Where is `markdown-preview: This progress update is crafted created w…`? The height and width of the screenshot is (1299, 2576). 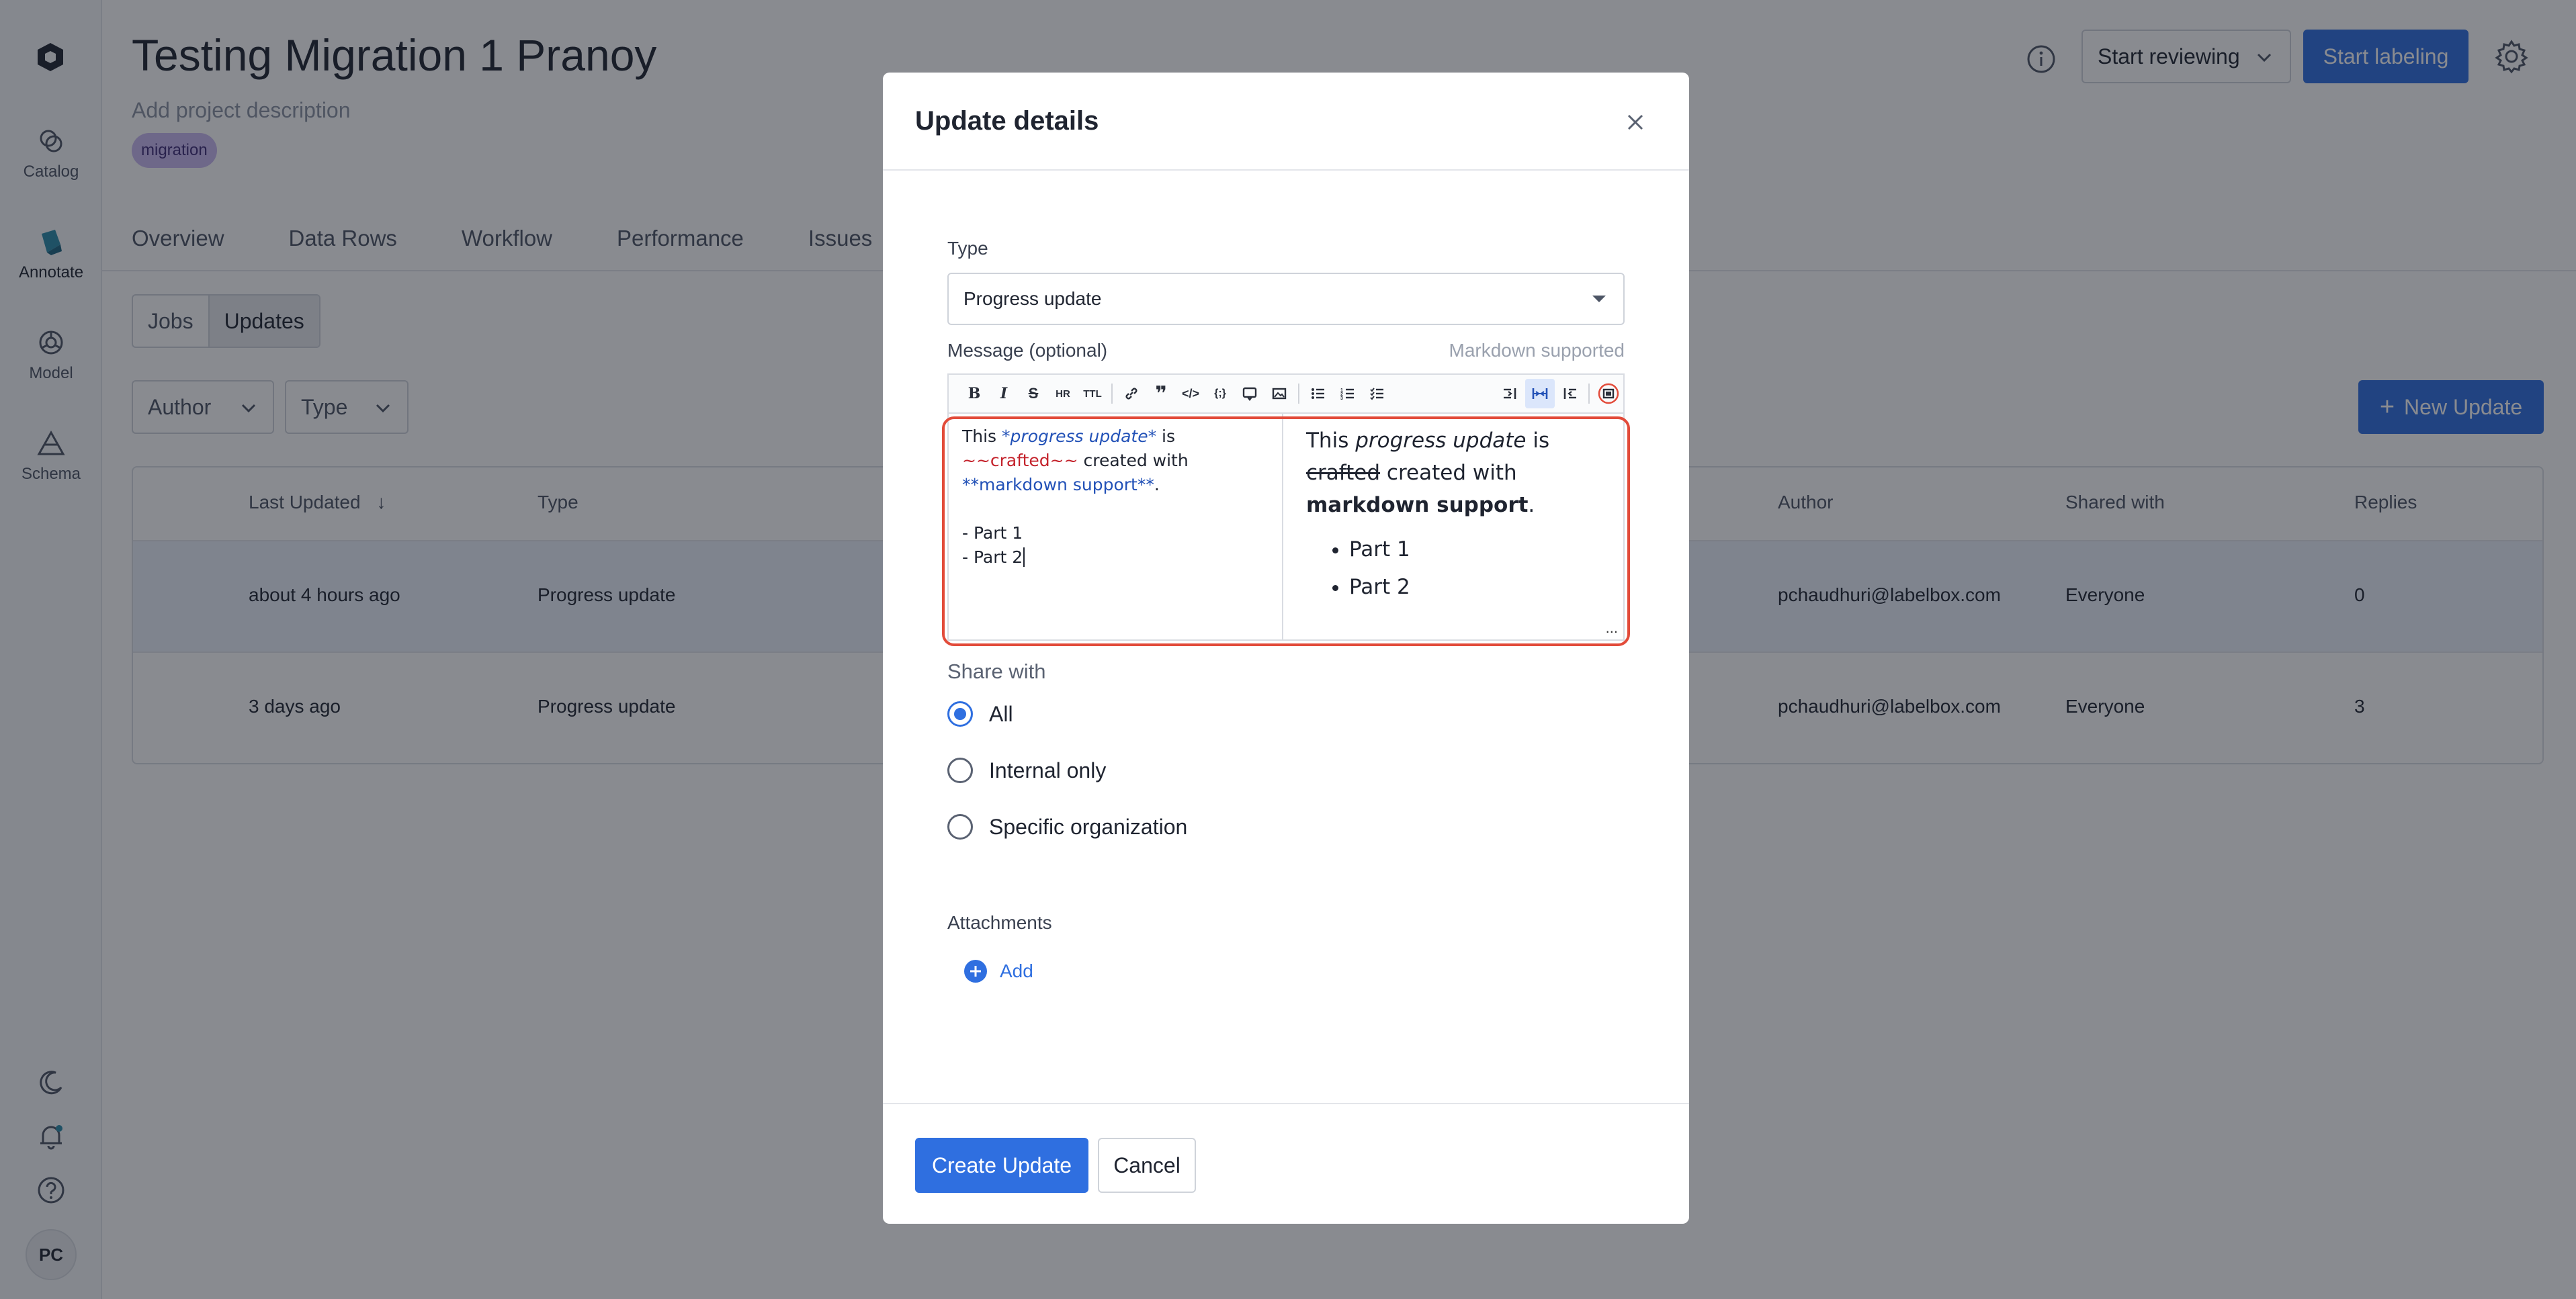
markdown-preview: This progress update is crafted created w… is located at coordinates (1460, 515).